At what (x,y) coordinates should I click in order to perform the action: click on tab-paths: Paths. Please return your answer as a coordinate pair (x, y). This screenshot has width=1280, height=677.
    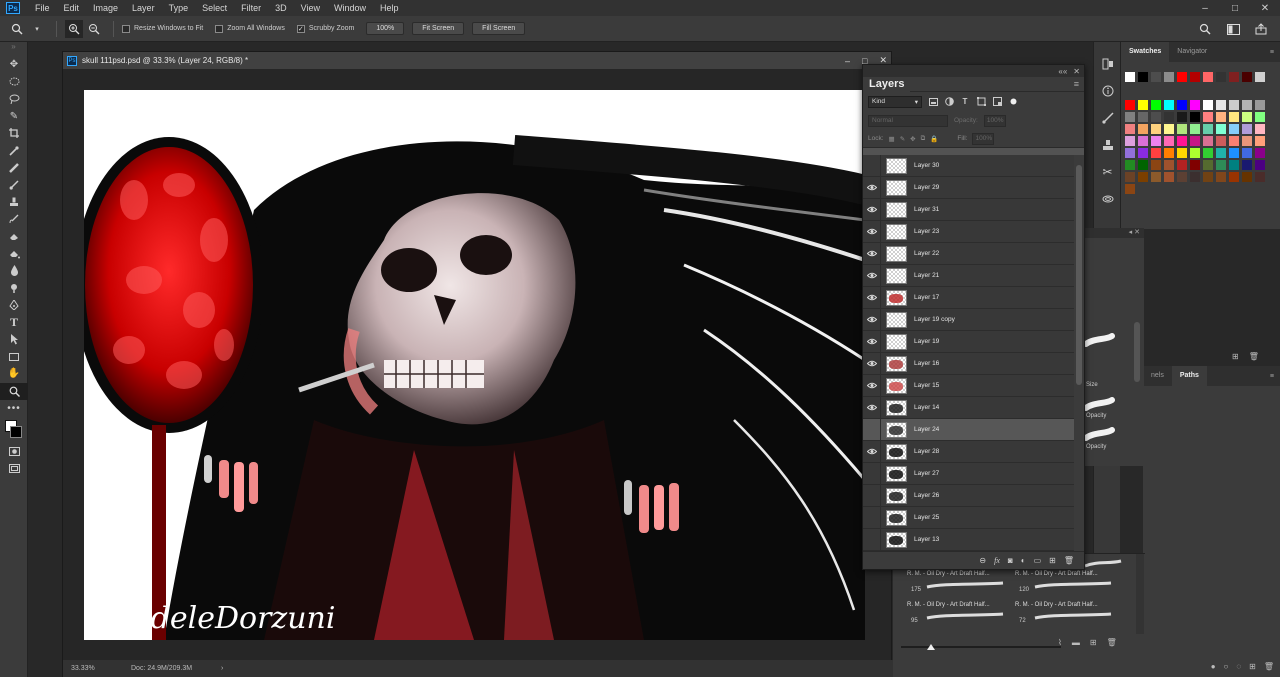
    Looking at the image, I should click on (1189, 376).